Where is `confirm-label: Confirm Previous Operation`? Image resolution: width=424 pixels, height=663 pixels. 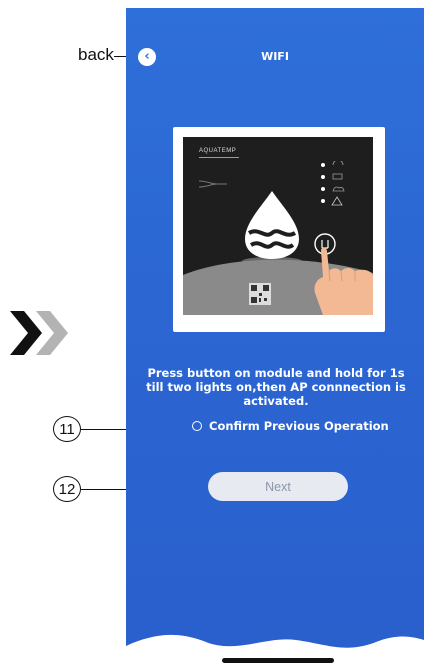 confirm-label: Confirm Previous Operation is located at coordinates (299, 426).